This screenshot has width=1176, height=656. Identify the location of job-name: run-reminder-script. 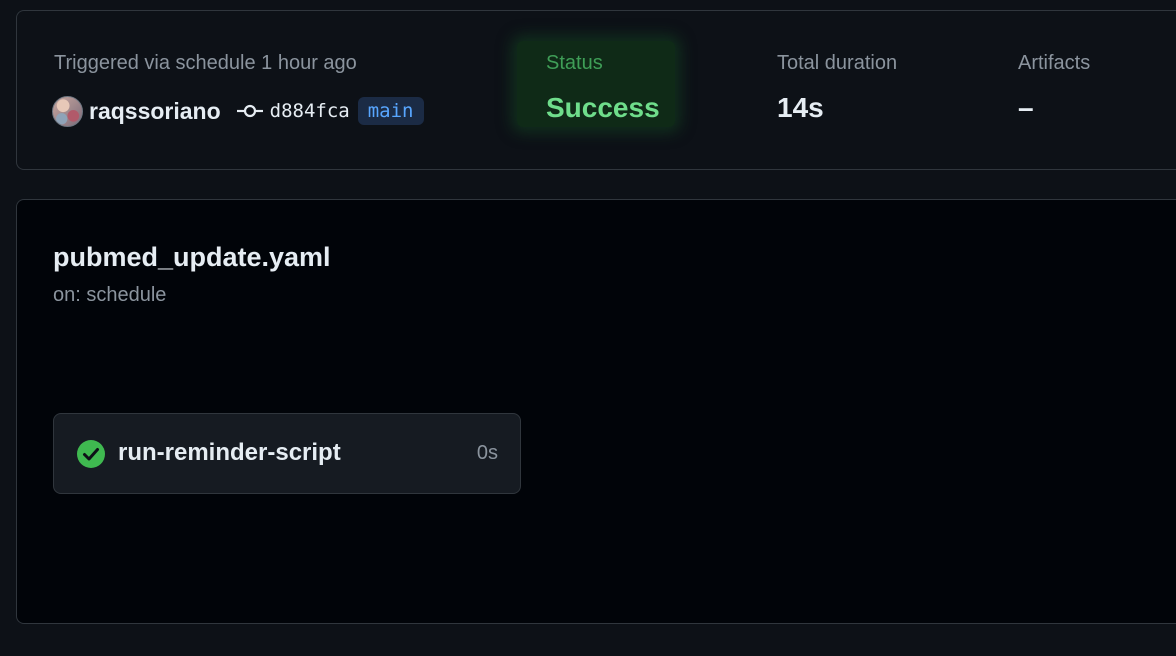
(229, 452).